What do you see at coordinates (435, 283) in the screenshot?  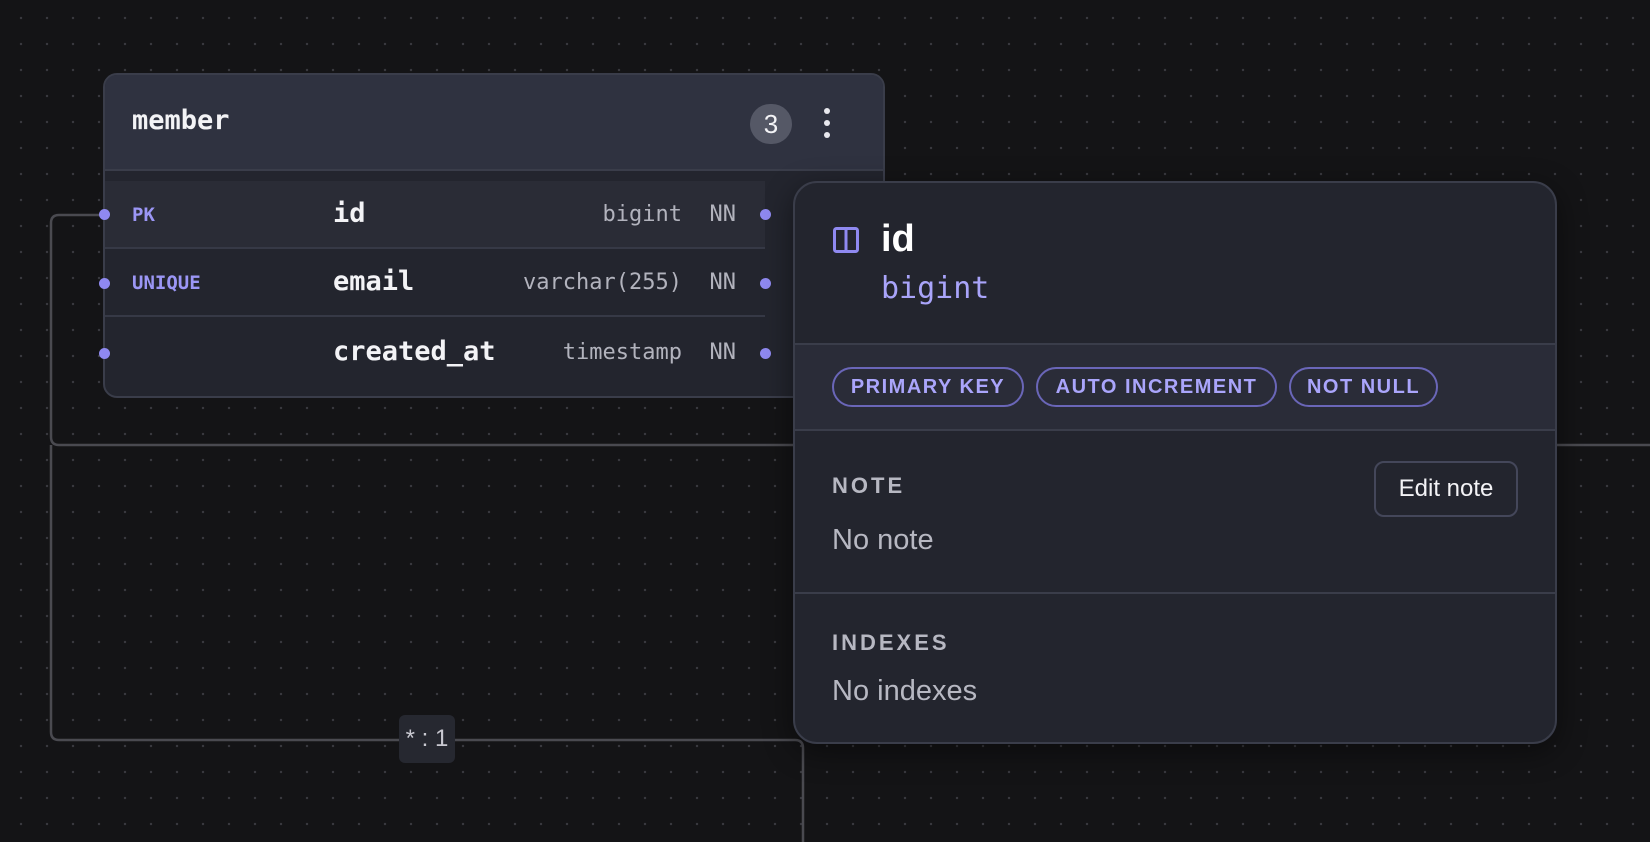 I see `field-row-email: UNIQUE email varchar(255) NN` at bounding box center [435, 283].